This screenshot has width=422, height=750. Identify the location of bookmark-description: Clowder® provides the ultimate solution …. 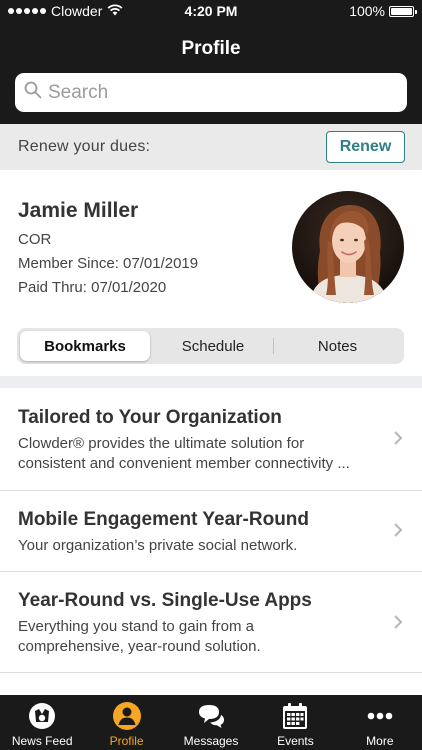
(208, 454).